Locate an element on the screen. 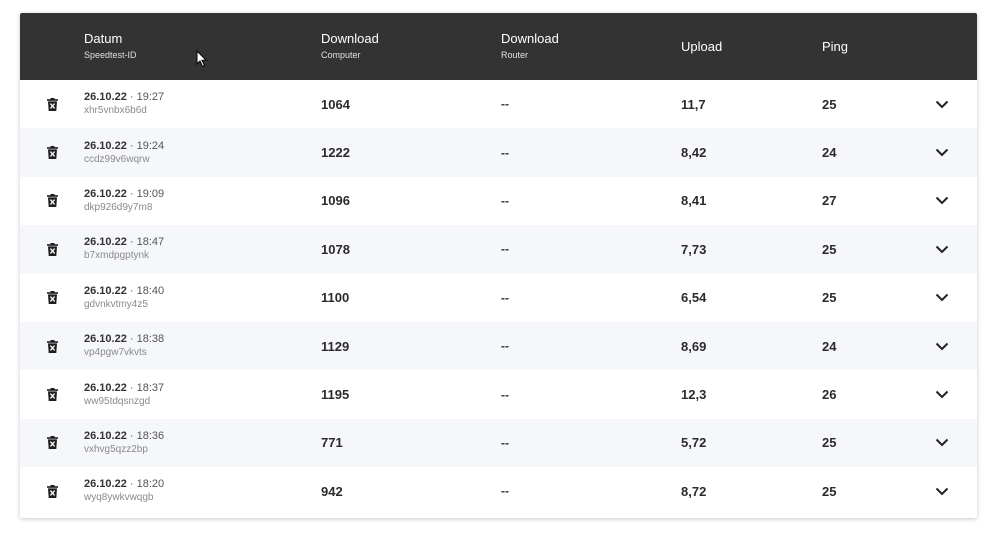 This screenshot has height=537, width=998. upload-cell: 11,7 is located at coordinates (693, 104).